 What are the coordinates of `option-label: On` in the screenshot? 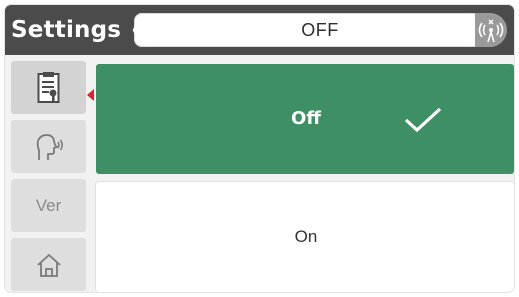 It's located at (306, 236).